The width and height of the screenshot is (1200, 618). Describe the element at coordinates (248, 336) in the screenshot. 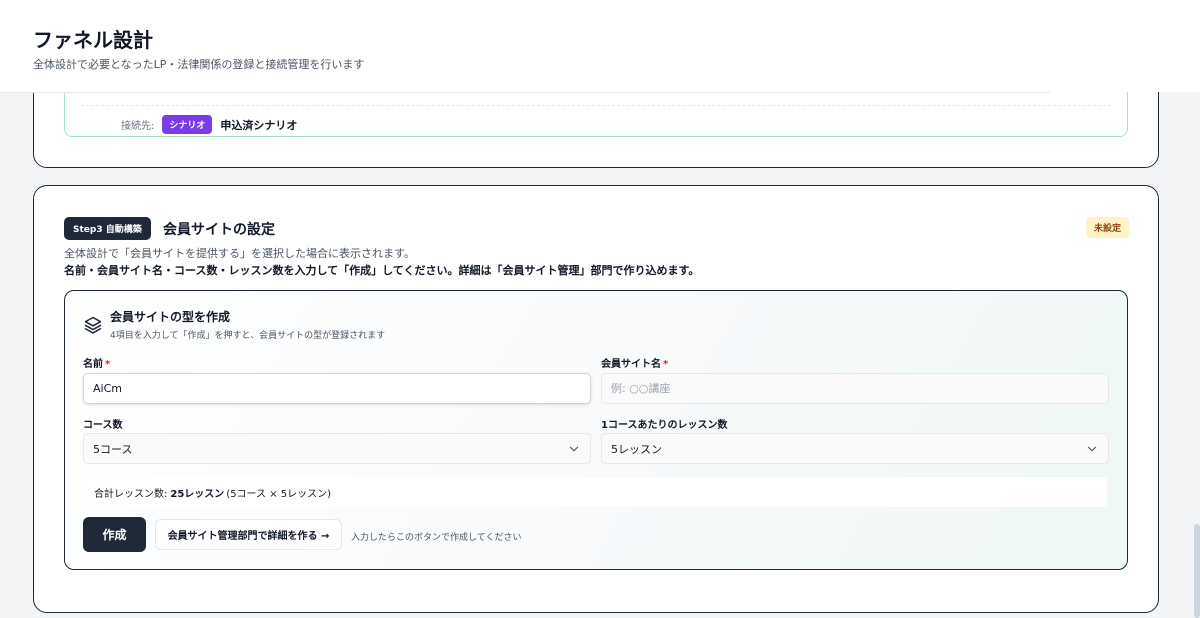

I see `form-subtitle: 4項目を入力して「作成」を押すと、会員サイトの型が登録されます` at that location.